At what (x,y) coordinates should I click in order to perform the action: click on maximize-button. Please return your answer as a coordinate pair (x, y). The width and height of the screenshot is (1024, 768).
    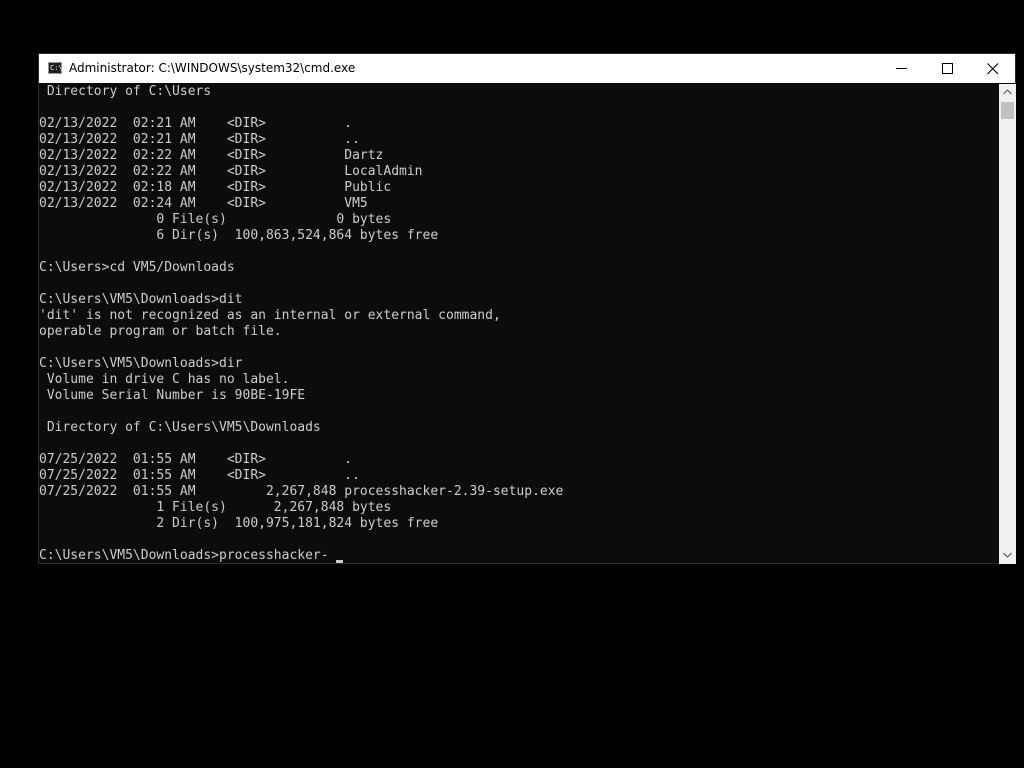
    Looking at the image, I should click on (948, 68).